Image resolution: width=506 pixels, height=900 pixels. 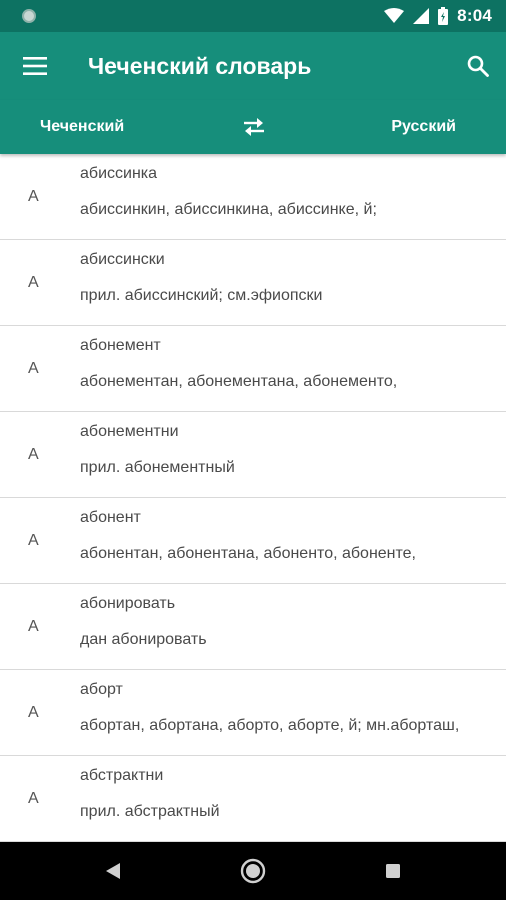 What do you see at coordinates (82, 127) in the screenshot?
I see `source-language-tab: Чеченский` at bounding box center [82, 127].